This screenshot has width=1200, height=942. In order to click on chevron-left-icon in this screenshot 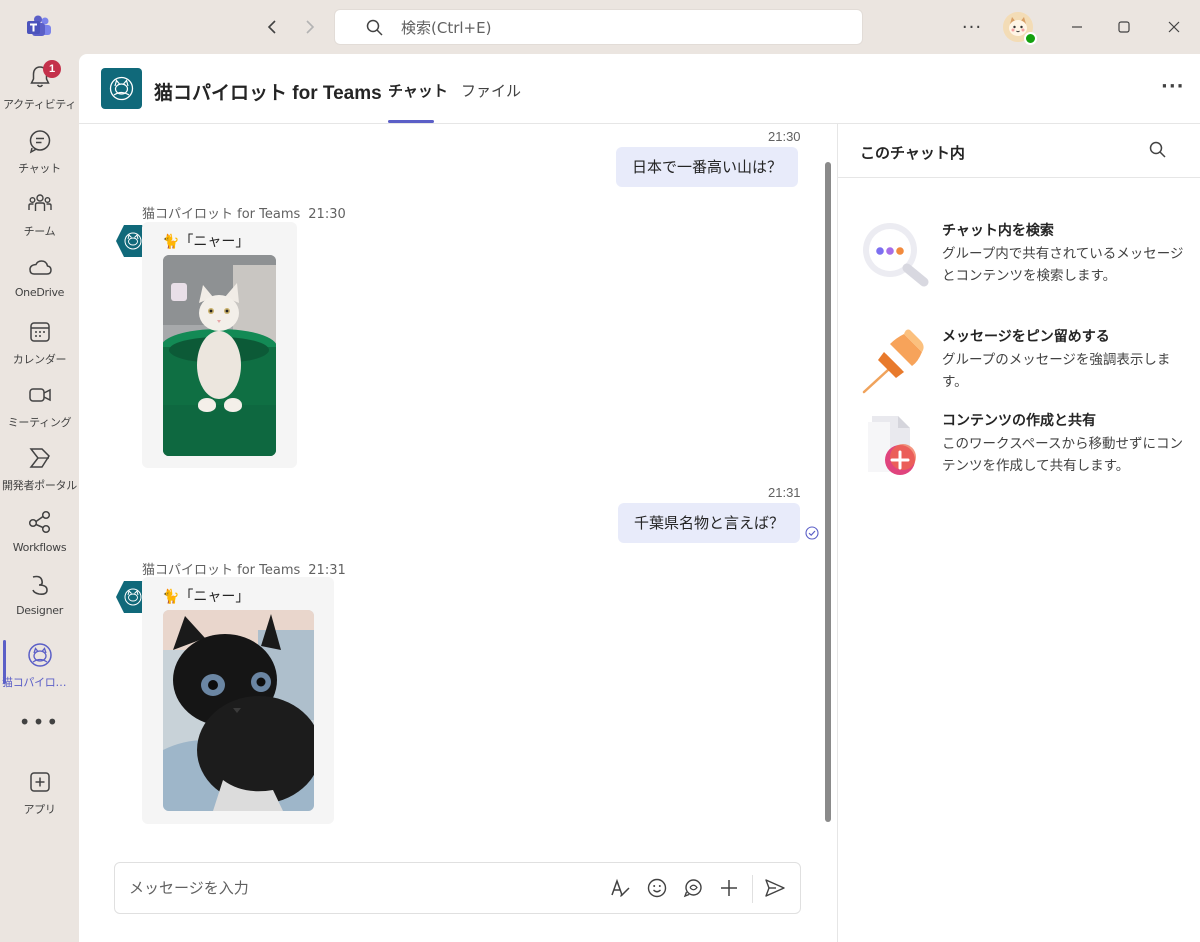, I will do `click(271, 27)`.